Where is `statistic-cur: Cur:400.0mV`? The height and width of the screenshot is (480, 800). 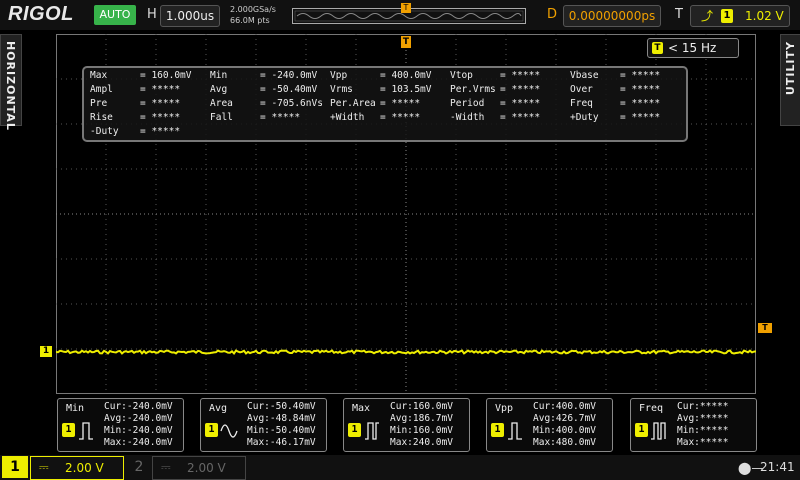 statistic-cur: Cur:400.0mV is located at coordinates (564, 406).